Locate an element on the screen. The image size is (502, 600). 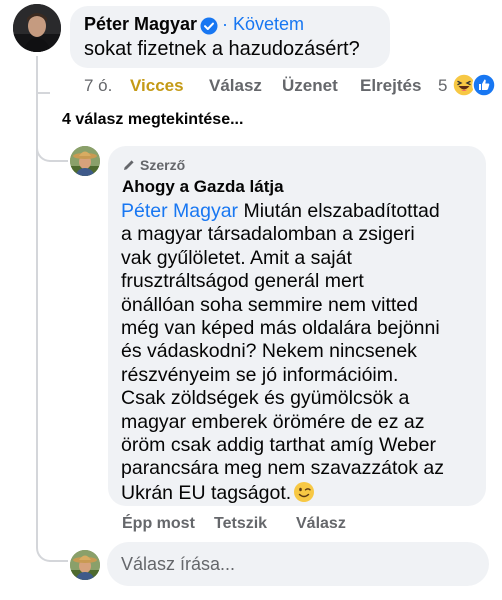
reply-input-wrapper is located at coordinates (298, 564).